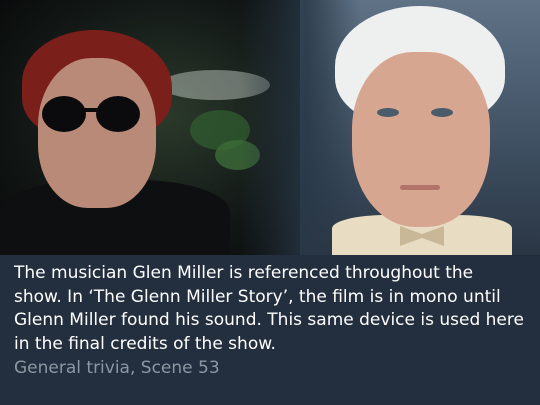  What do you see at coordinates (91, 110) in the screenshot?
I see `sunglasses-bridge` at bounding box center [91, 110].